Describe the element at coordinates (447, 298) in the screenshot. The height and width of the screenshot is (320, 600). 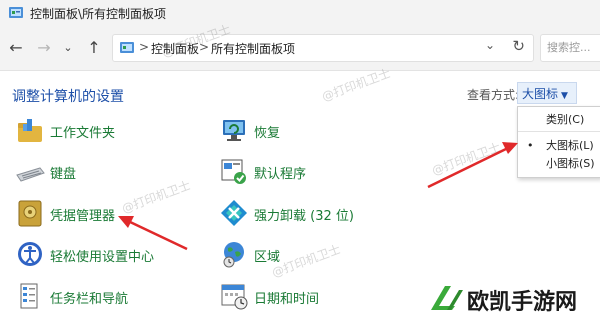
I see `brand-logo-icon` at that location.